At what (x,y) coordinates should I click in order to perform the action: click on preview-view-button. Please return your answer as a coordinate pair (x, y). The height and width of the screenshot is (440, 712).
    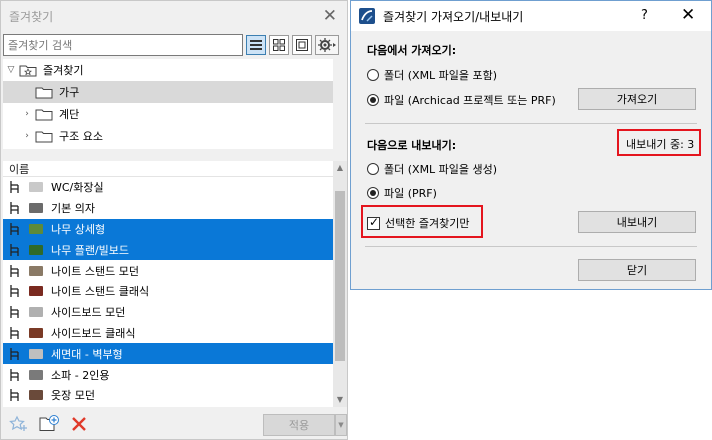
    Looking at the image, I should click on (302, 45).